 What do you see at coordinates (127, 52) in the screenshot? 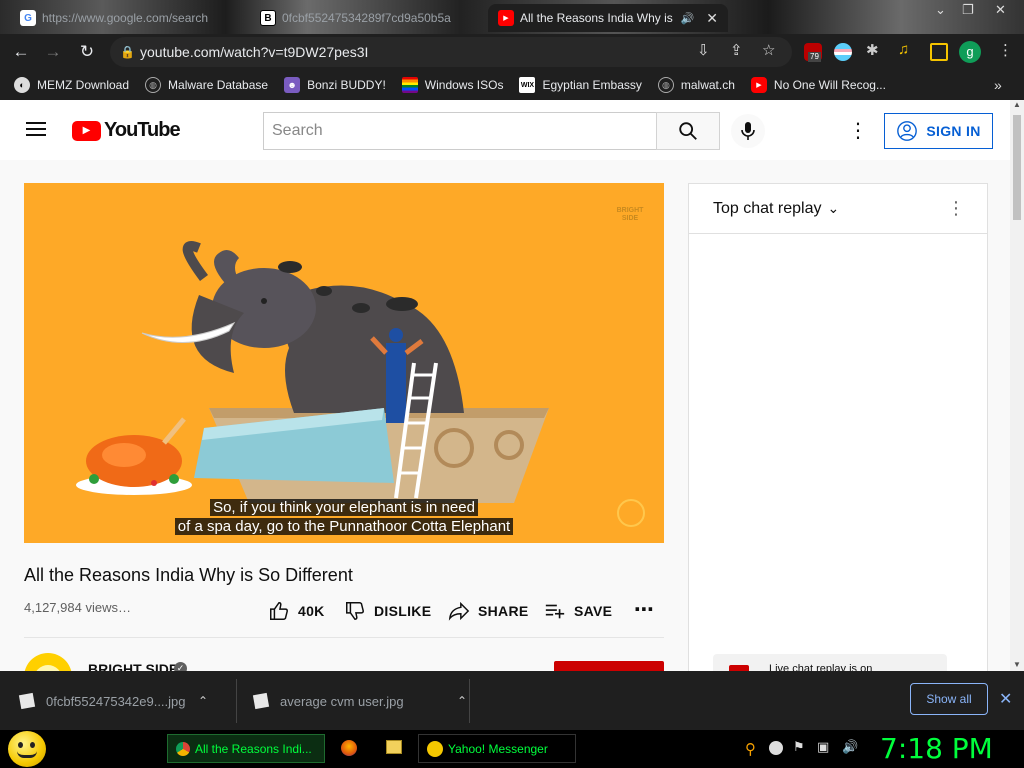
I see `lock-icon: 🔒` at bounding box center [127, 52].